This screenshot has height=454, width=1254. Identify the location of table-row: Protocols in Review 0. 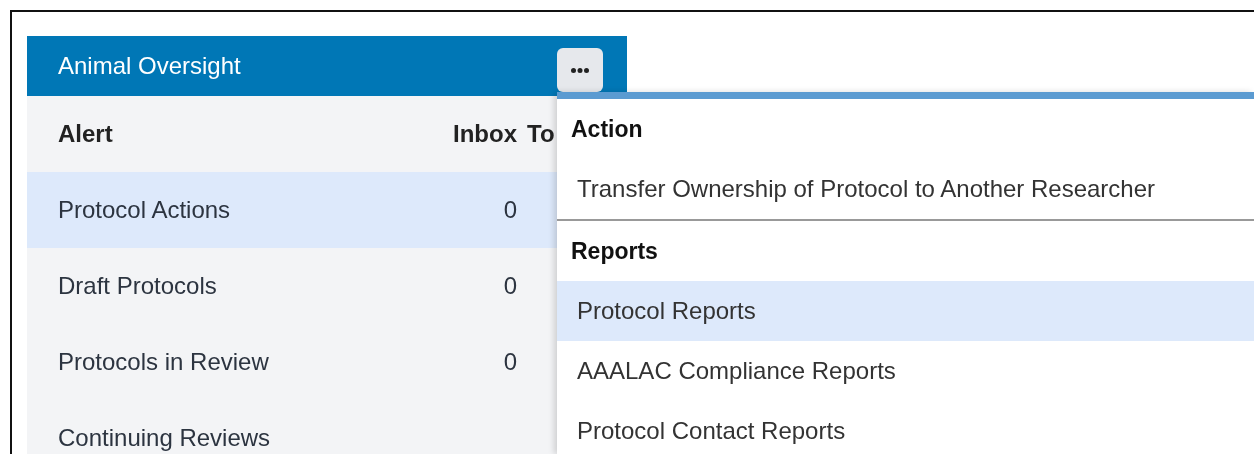
(292, 362).